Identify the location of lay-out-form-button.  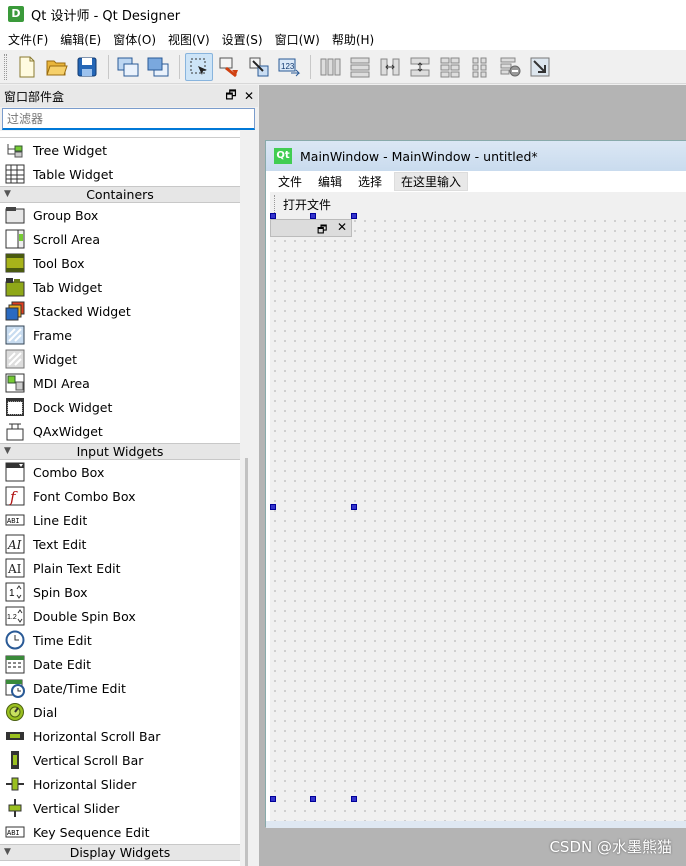
(450, 67).